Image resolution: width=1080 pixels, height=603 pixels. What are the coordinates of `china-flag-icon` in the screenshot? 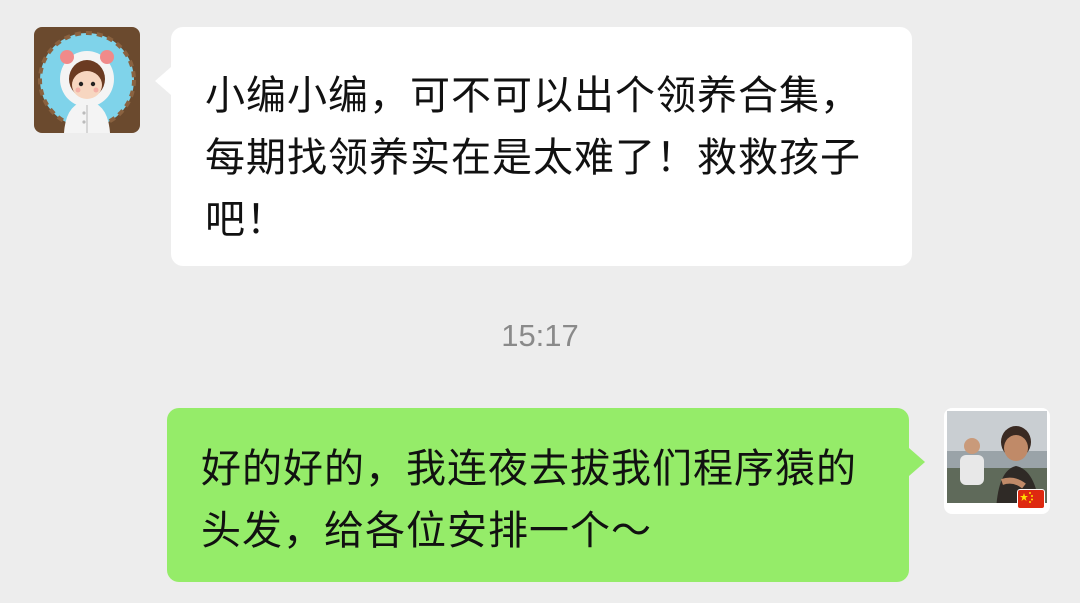 It's located at (1031, 499).